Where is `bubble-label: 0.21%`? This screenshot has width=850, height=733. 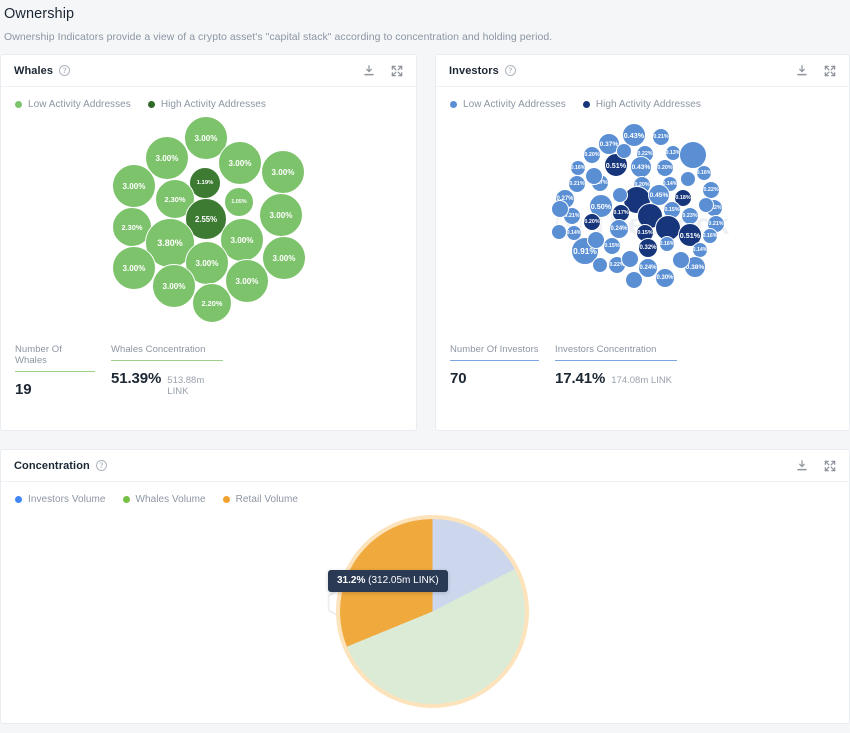
bubble-label: 0.21% is located at coordinates (716, 224).